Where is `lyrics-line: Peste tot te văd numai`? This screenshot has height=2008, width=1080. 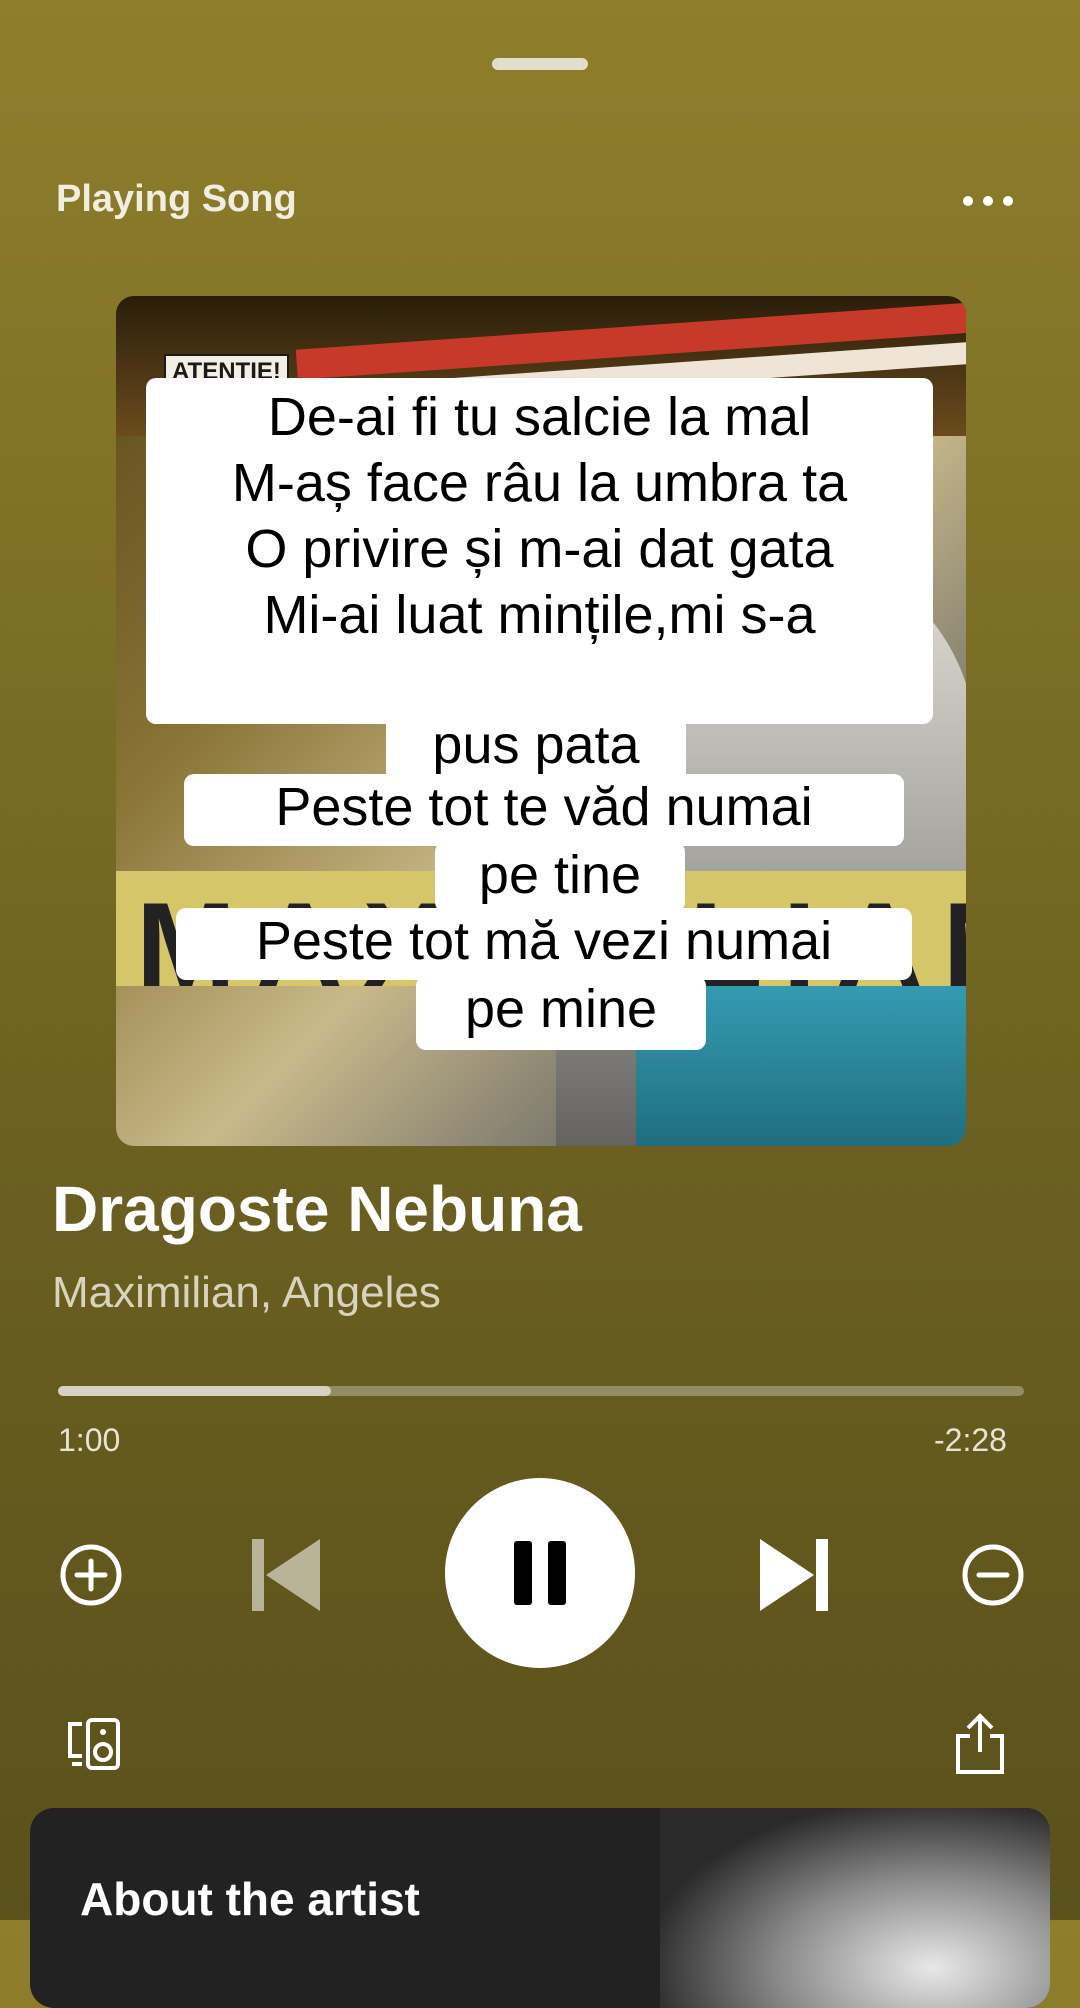 lyrics-line: Peste tot te văd numai is located at coordinates (544, 810).